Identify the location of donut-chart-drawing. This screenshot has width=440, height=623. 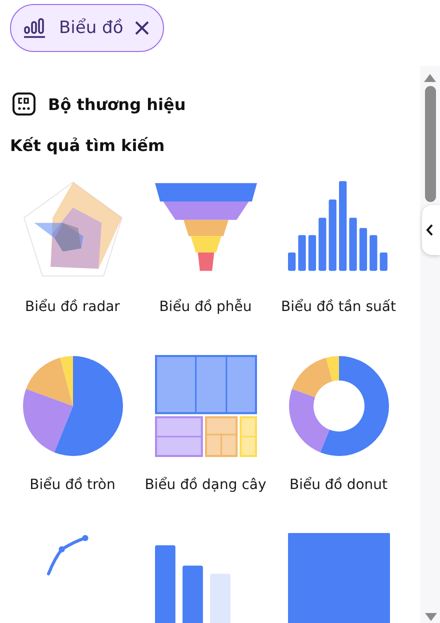
(339, 406).